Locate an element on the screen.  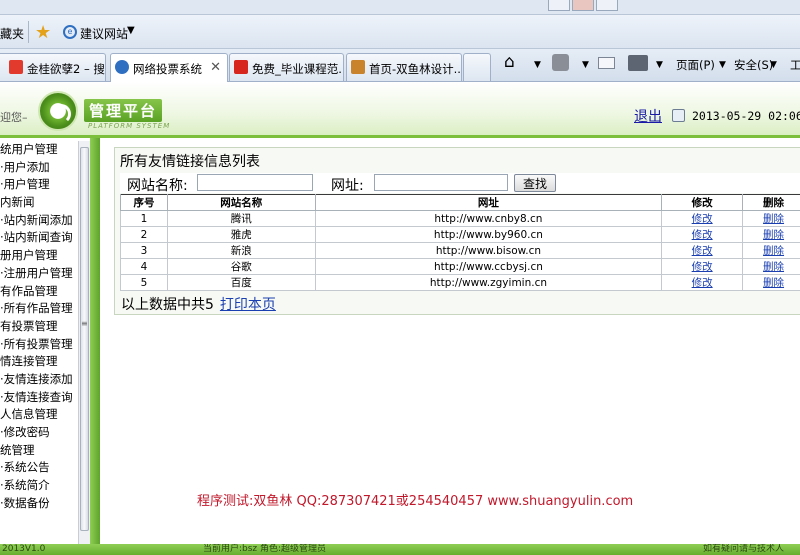
sidebar-item: ·所有投票管理 is located at coordinates (39, 345).